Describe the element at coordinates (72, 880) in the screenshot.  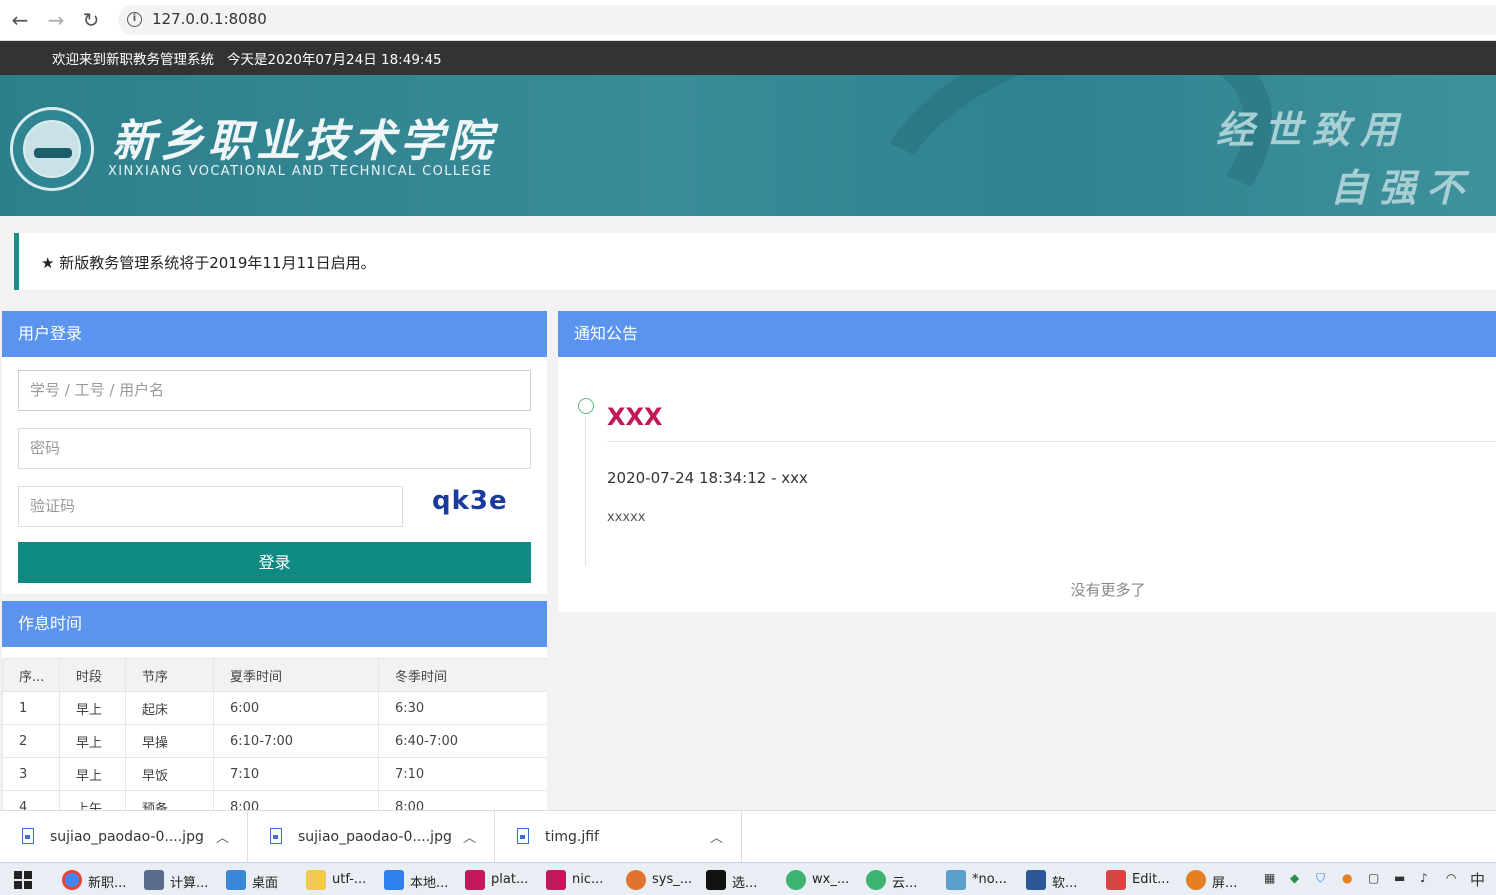
I see `chrome-icon` at that location.